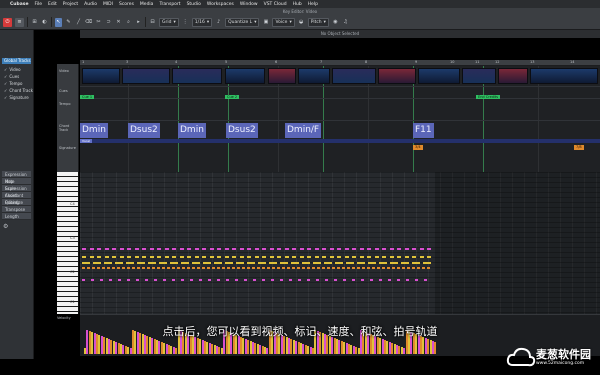 The image size is (600, 375). I want to click on quantize-icon: ⋮, so click(185, 22).